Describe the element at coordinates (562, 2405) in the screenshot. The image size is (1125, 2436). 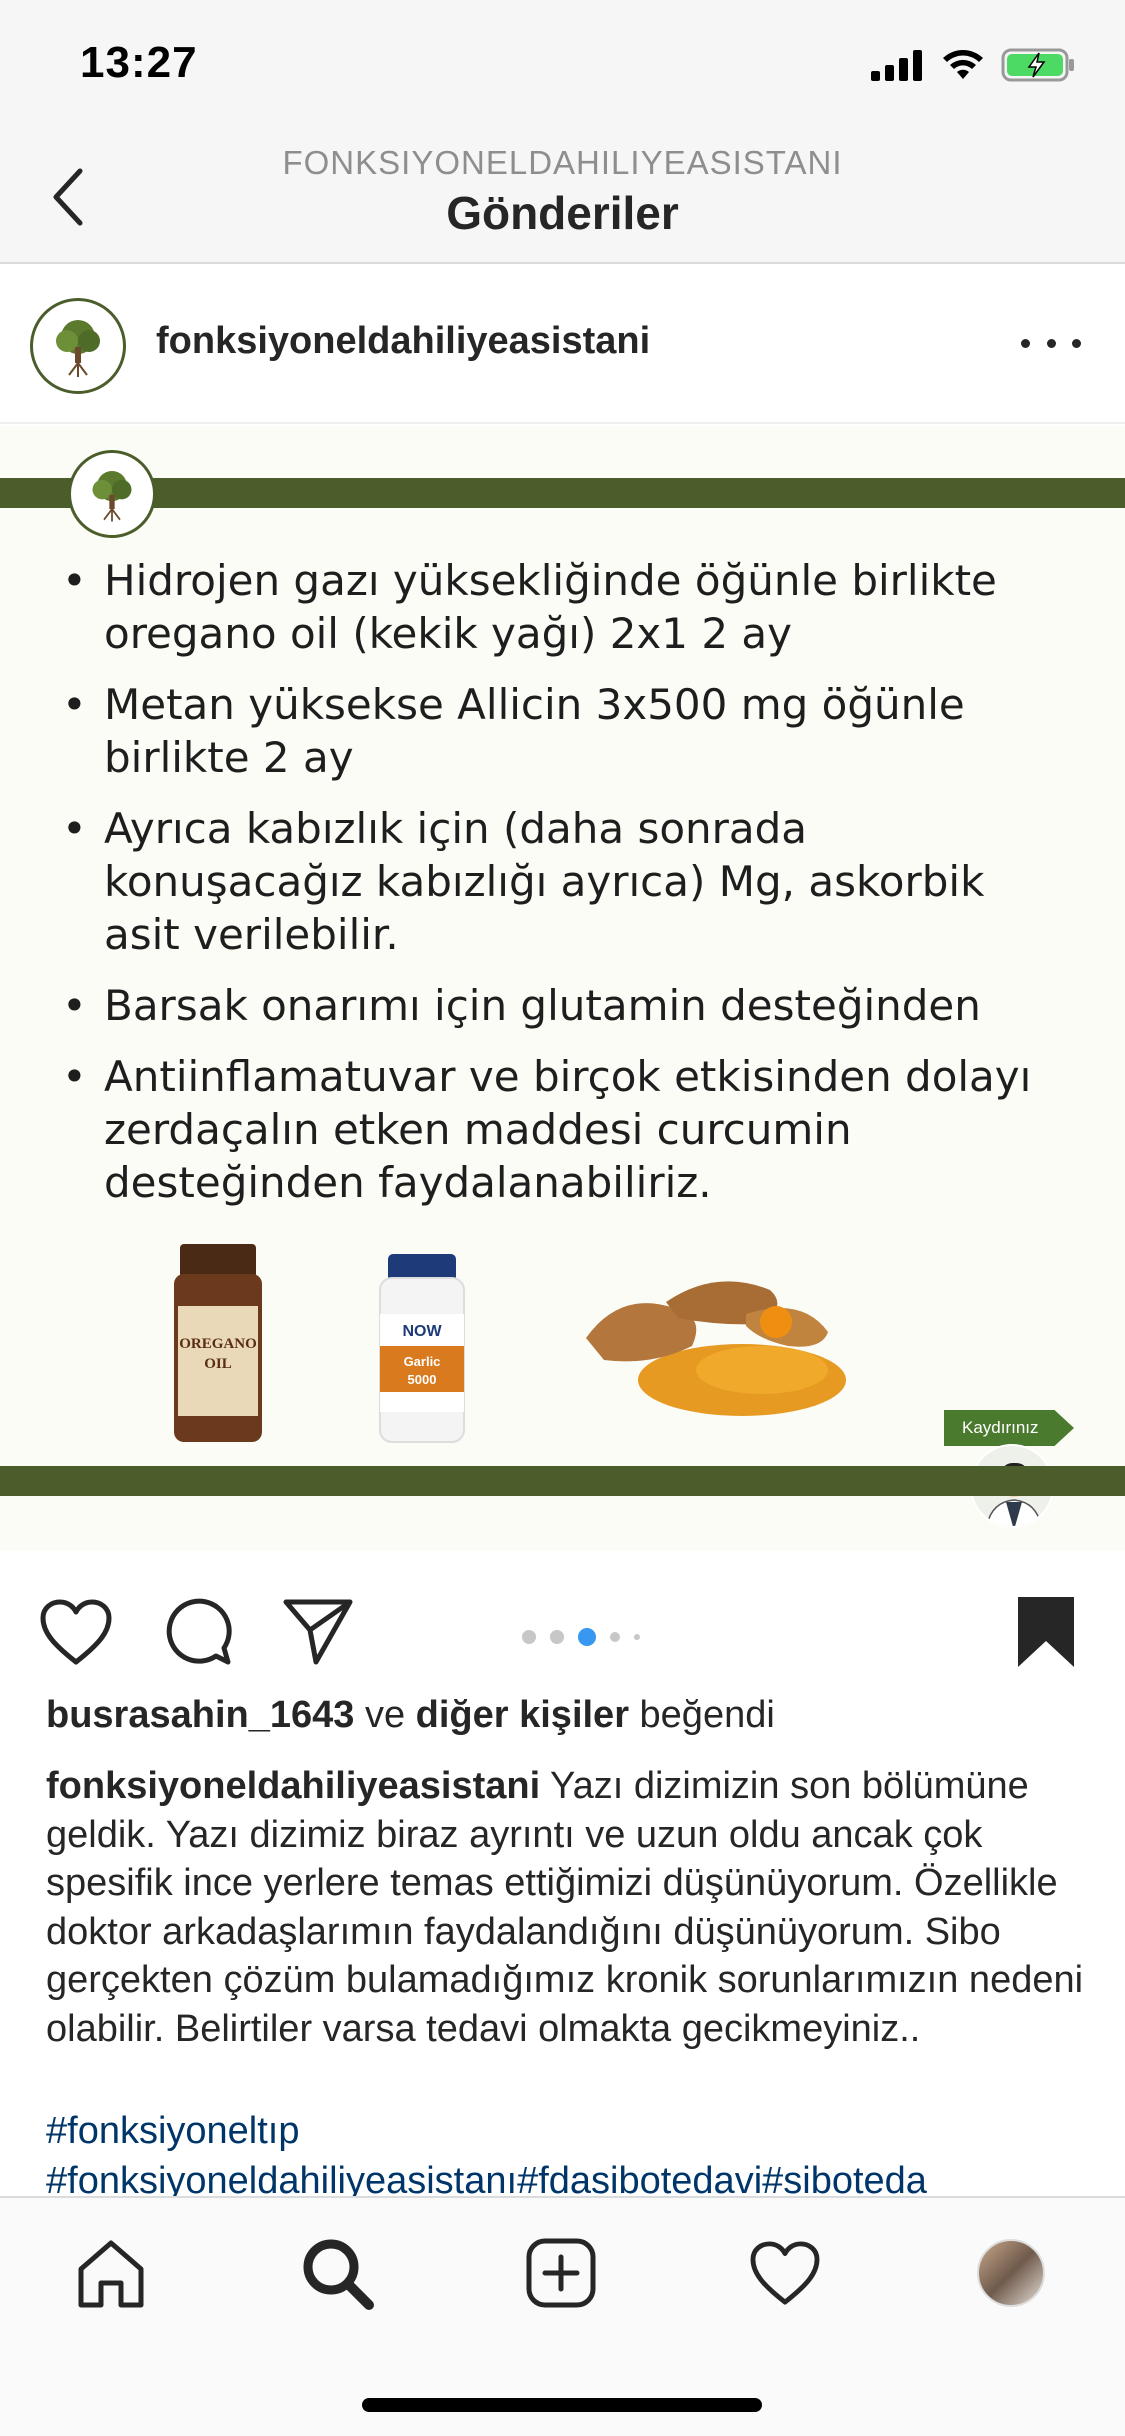
I see `home-indicator` at that location.